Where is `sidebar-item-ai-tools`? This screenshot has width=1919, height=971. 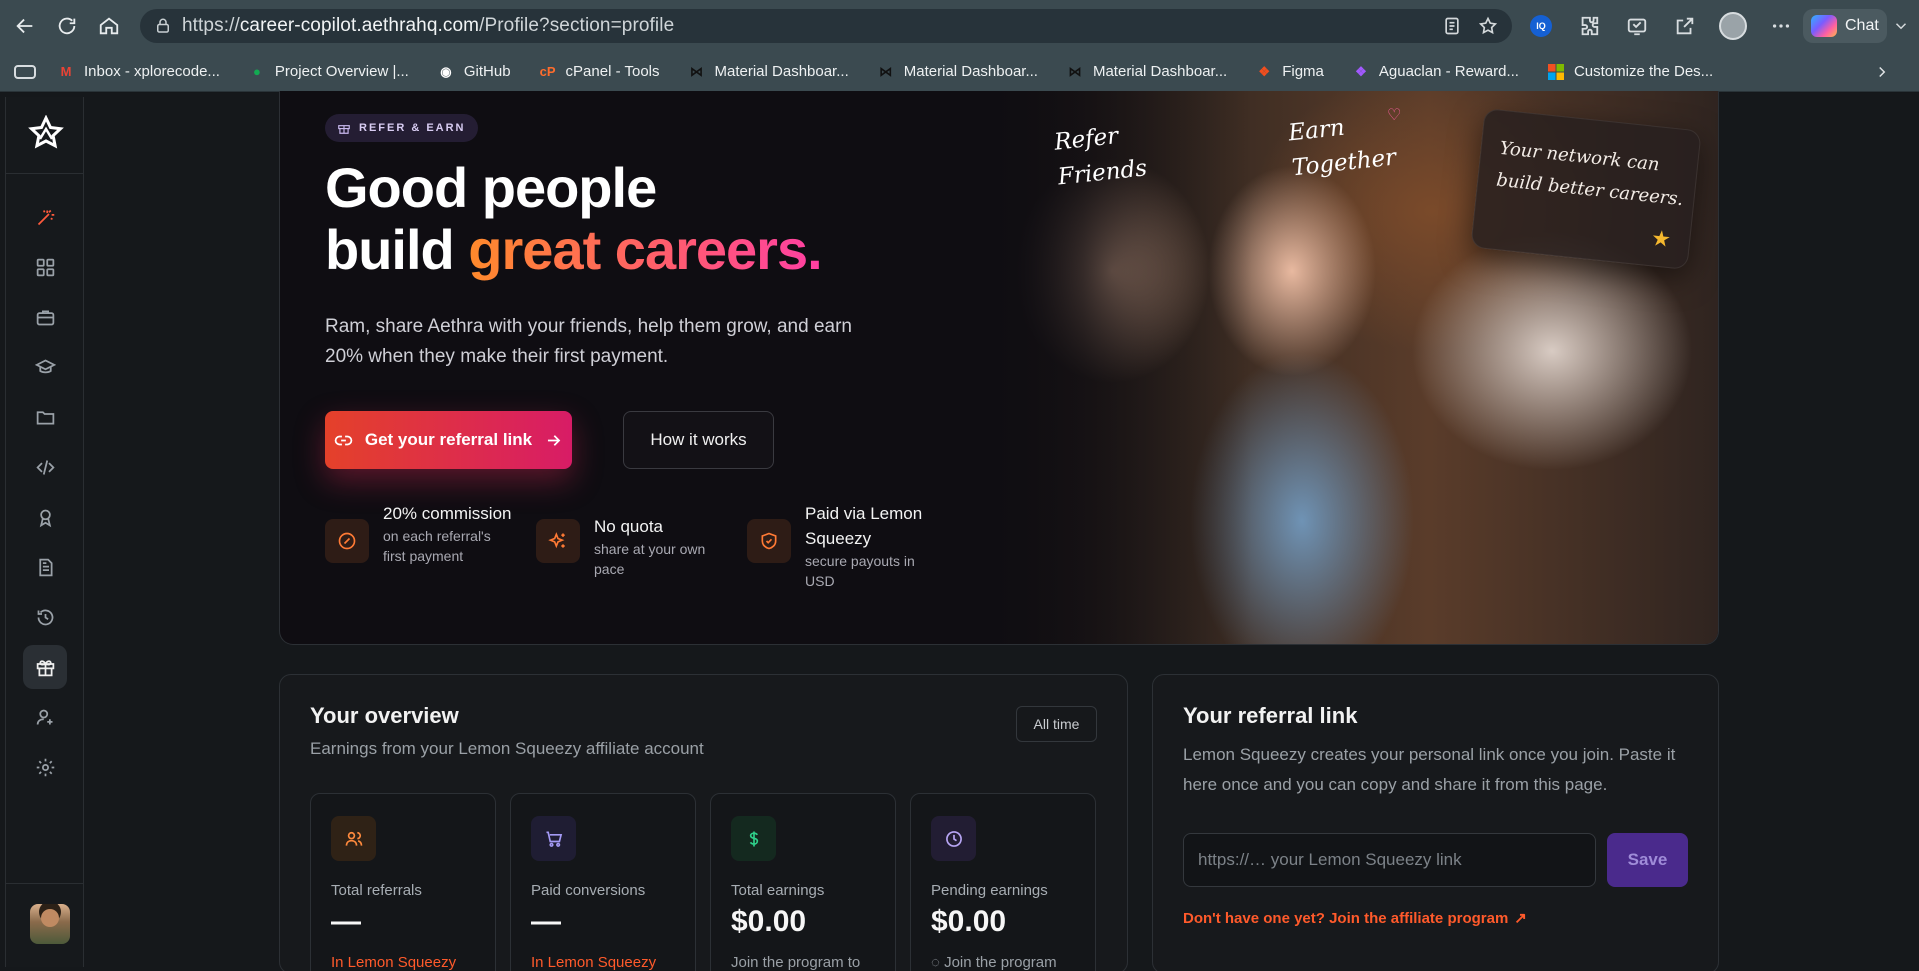
sidebar-item-ai-tools is located at coordinates (45, 217).